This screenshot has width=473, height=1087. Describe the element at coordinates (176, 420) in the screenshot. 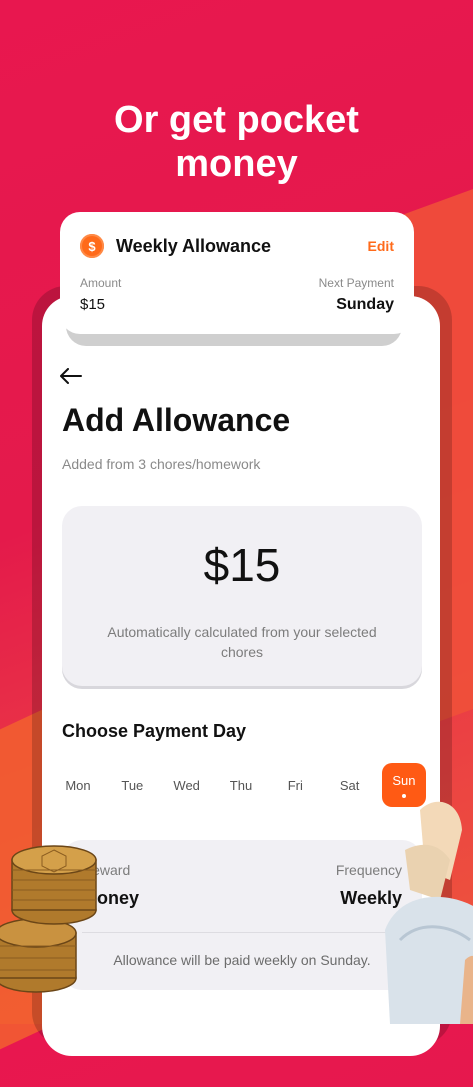

I see `page-title: Add Allowance` at that location.